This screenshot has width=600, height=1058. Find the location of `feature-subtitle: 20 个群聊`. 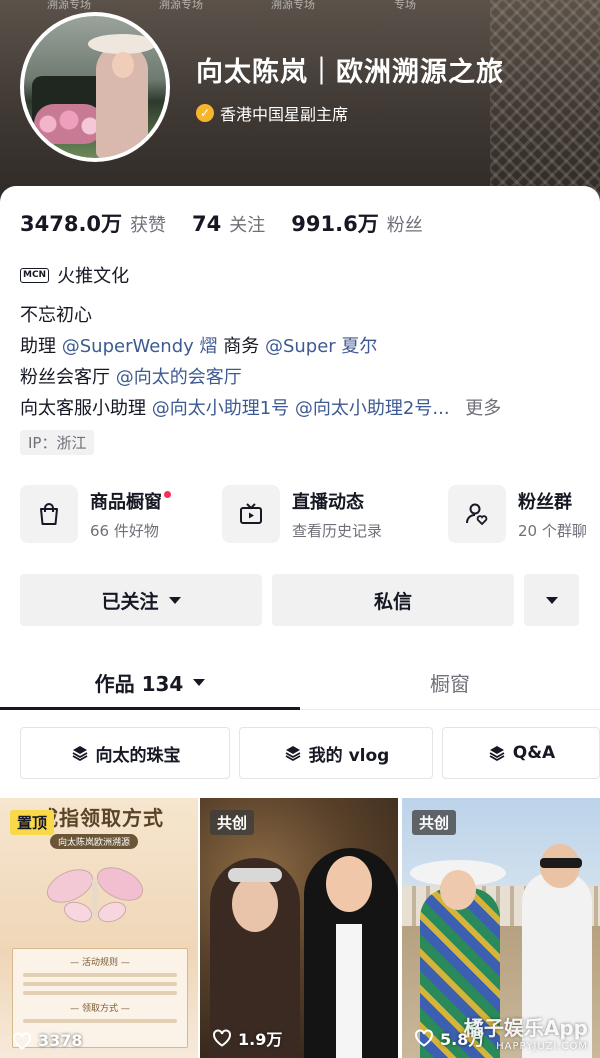

feature-subtitle: 20 个群聊 is located at coordinates (552, 530).